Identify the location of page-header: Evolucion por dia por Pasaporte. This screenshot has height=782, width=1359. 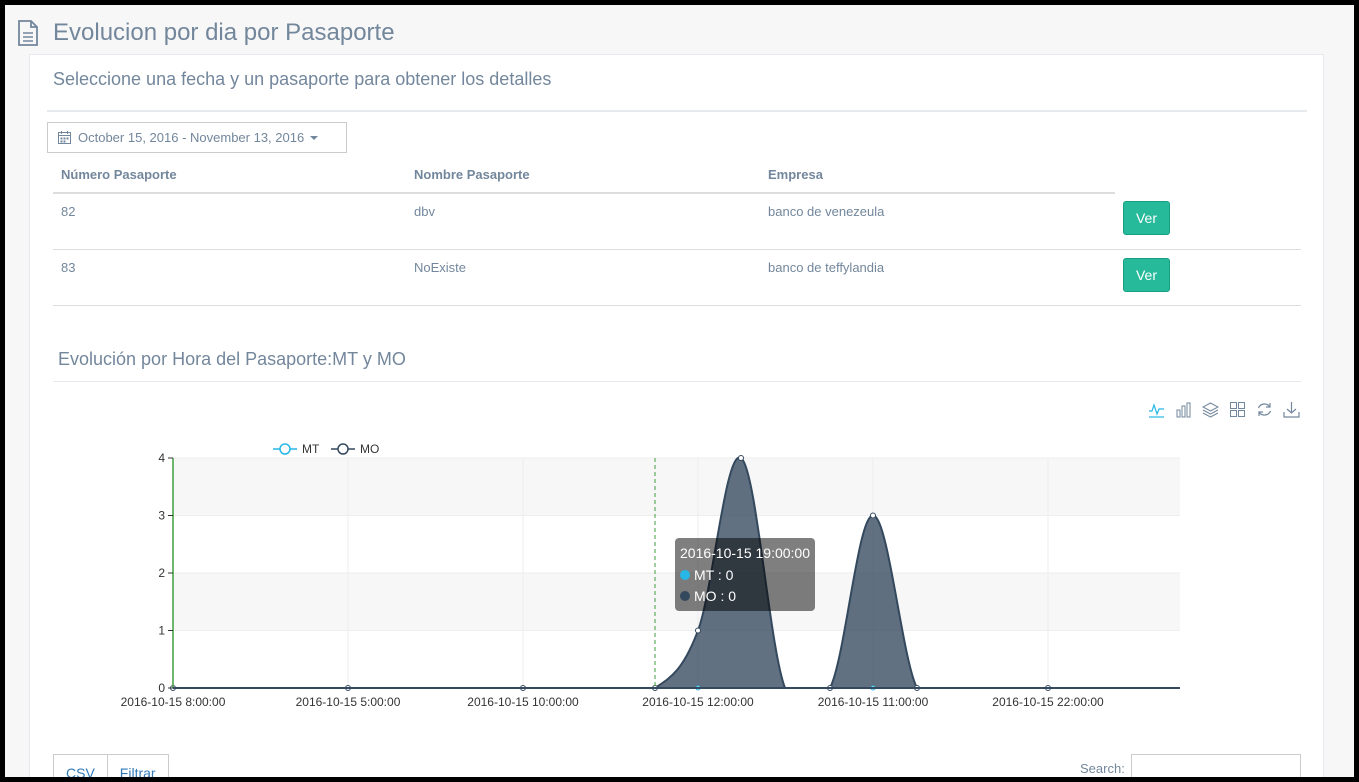
(206, 33).